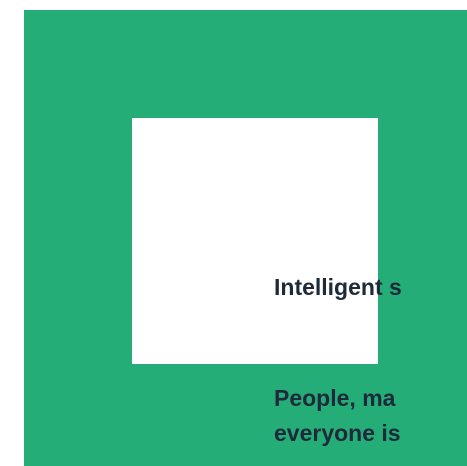 Image resolution: width=467 pixels, height=466 pixels. I want to click on hero-body-line-1: People, ma, so click(335, 398).